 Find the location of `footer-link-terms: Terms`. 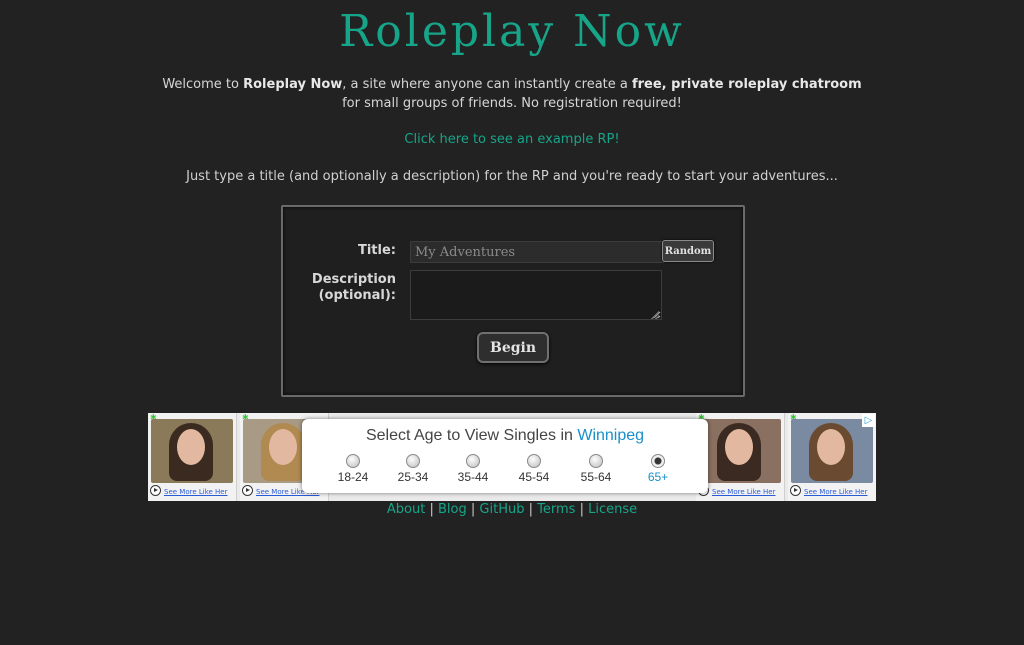

footer-link-terms: Terms is located at coordinates (556, 509).